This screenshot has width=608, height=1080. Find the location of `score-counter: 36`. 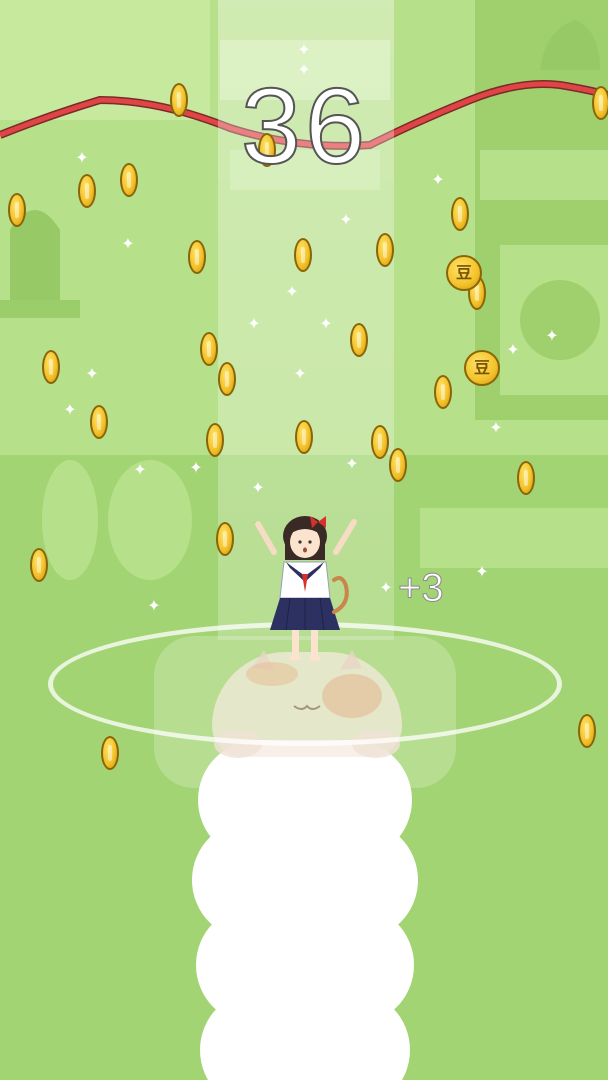

score-counter: 36 is located at coordinates (305, 126).